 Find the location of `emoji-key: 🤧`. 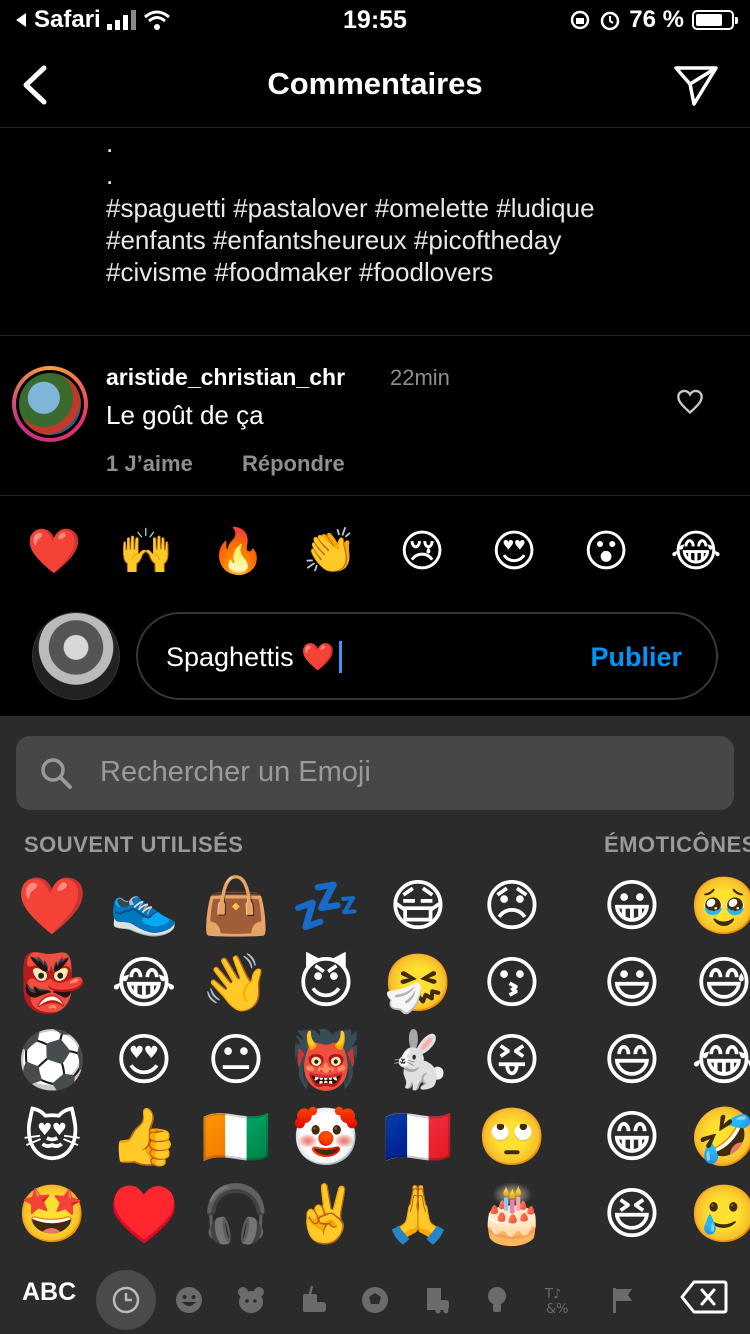

emoji-key: 🤧 is located at coordinates (418, 983).